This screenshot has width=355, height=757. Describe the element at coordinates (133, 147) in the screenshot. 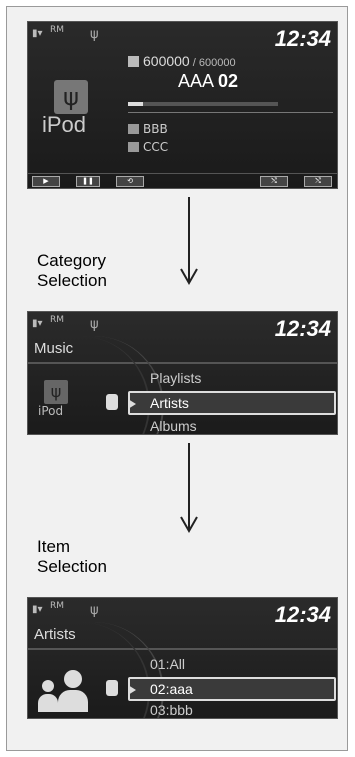

I see `album-icon` at that location.